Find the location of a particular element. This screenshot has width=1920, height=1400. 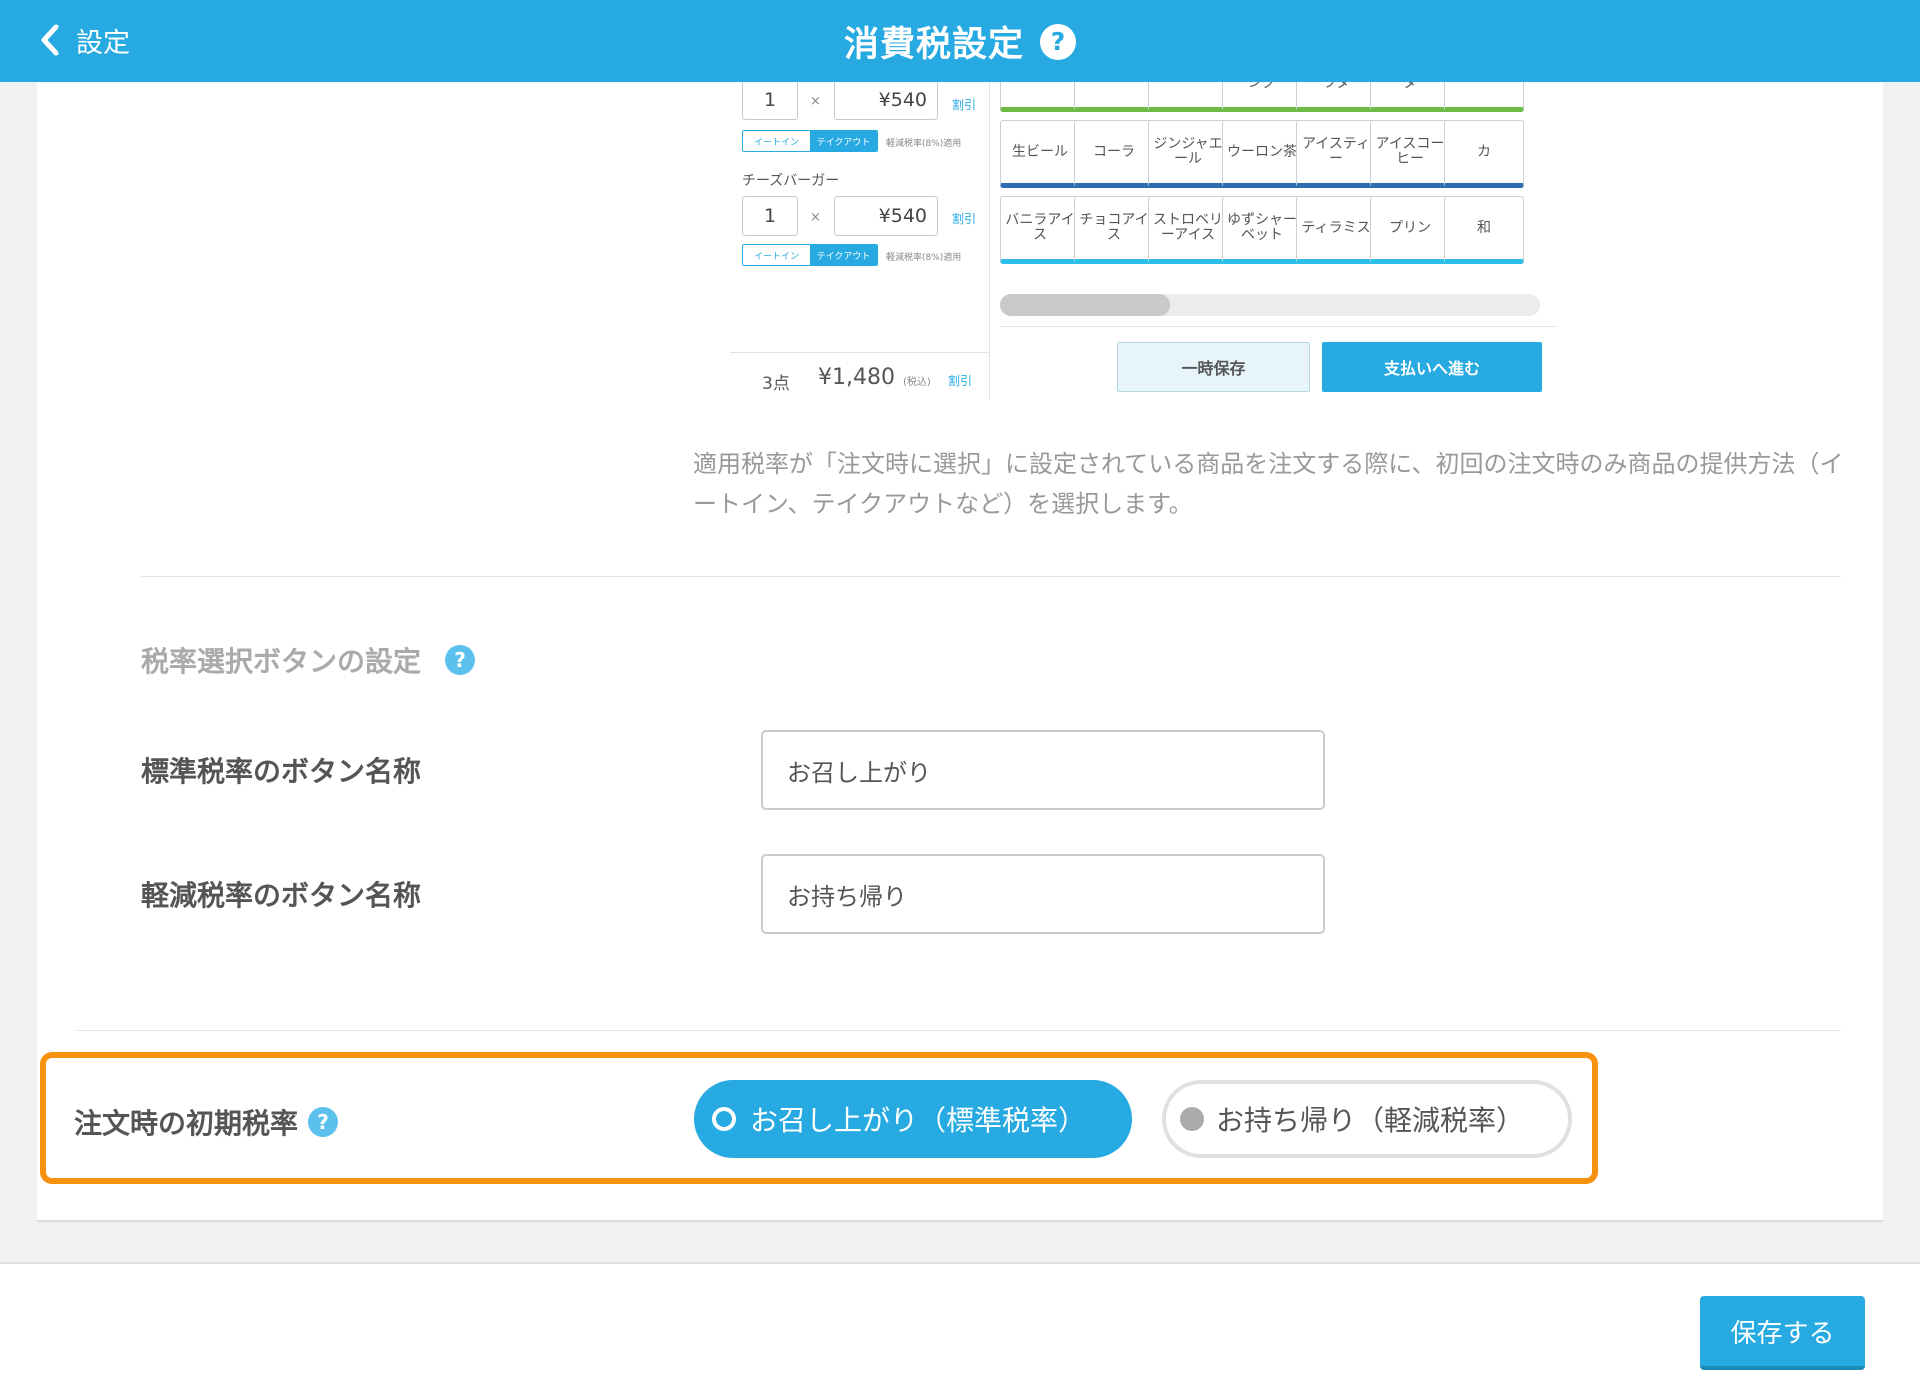

take-out-option-label: お持ち帰り（軽減税率） is located at coordinates (1370, 1120).